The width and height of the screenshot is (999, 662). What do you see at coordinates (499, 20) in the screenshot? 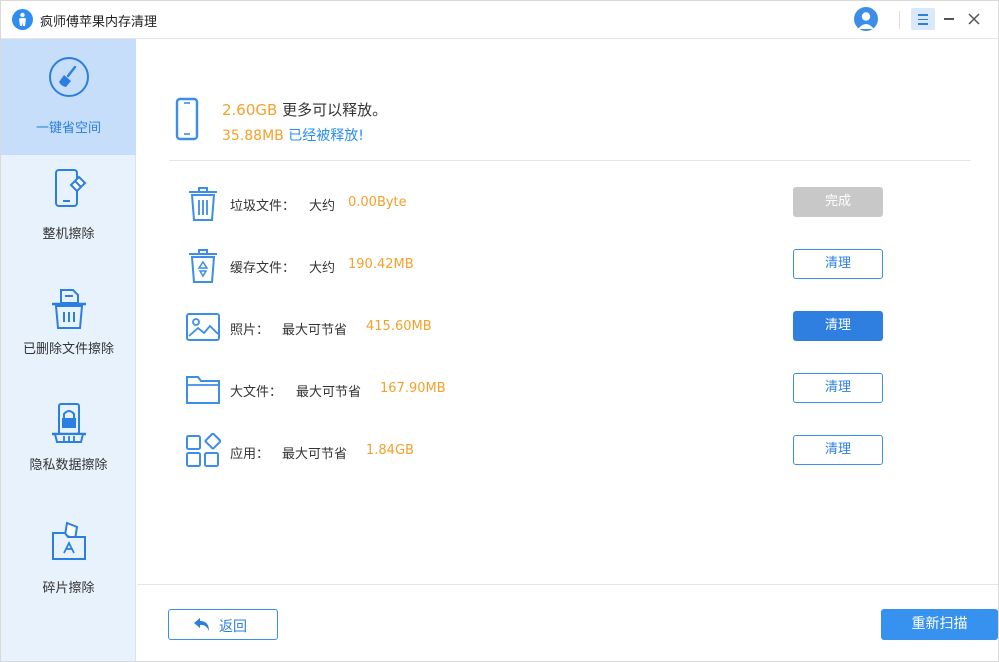
I see `title-bar: 疯师傅苹果内存清理` at bounding box center [499, 20].